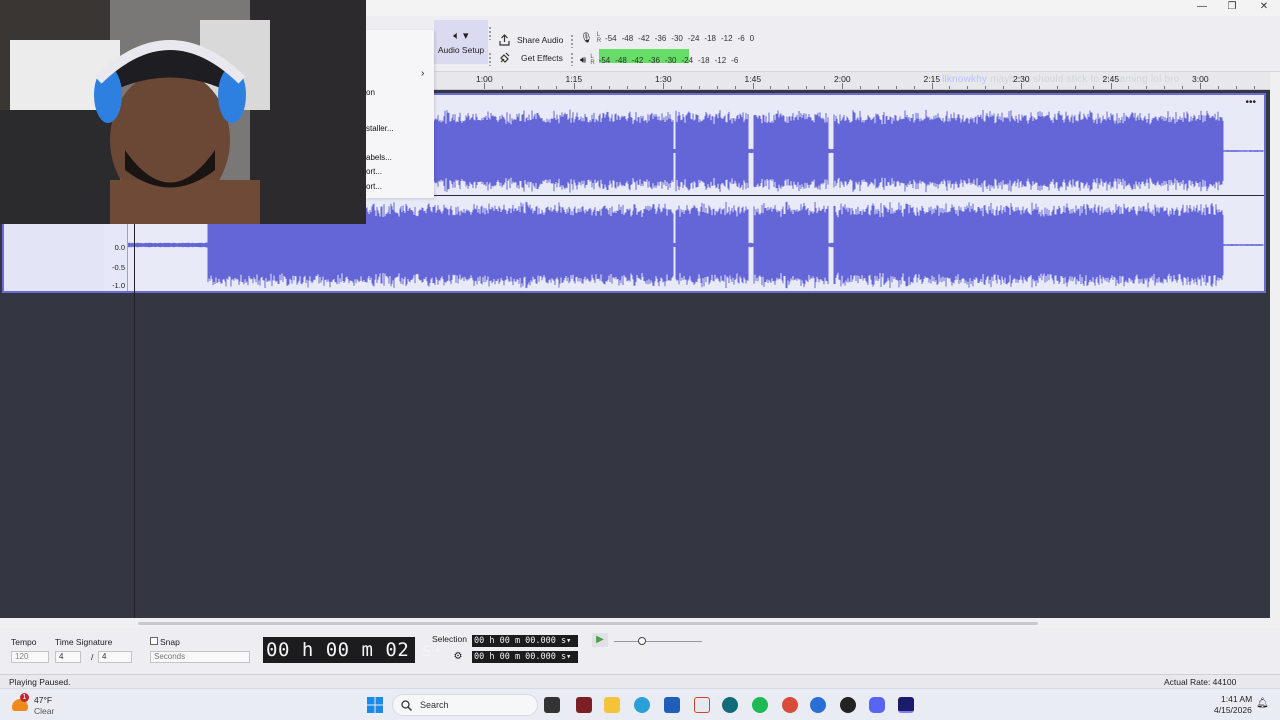 The width and height of the screenshot is (1280, 720). Describe the element at coordinates (118, 285) in the screenshot. I see `scale-label: -1.0` at that location.